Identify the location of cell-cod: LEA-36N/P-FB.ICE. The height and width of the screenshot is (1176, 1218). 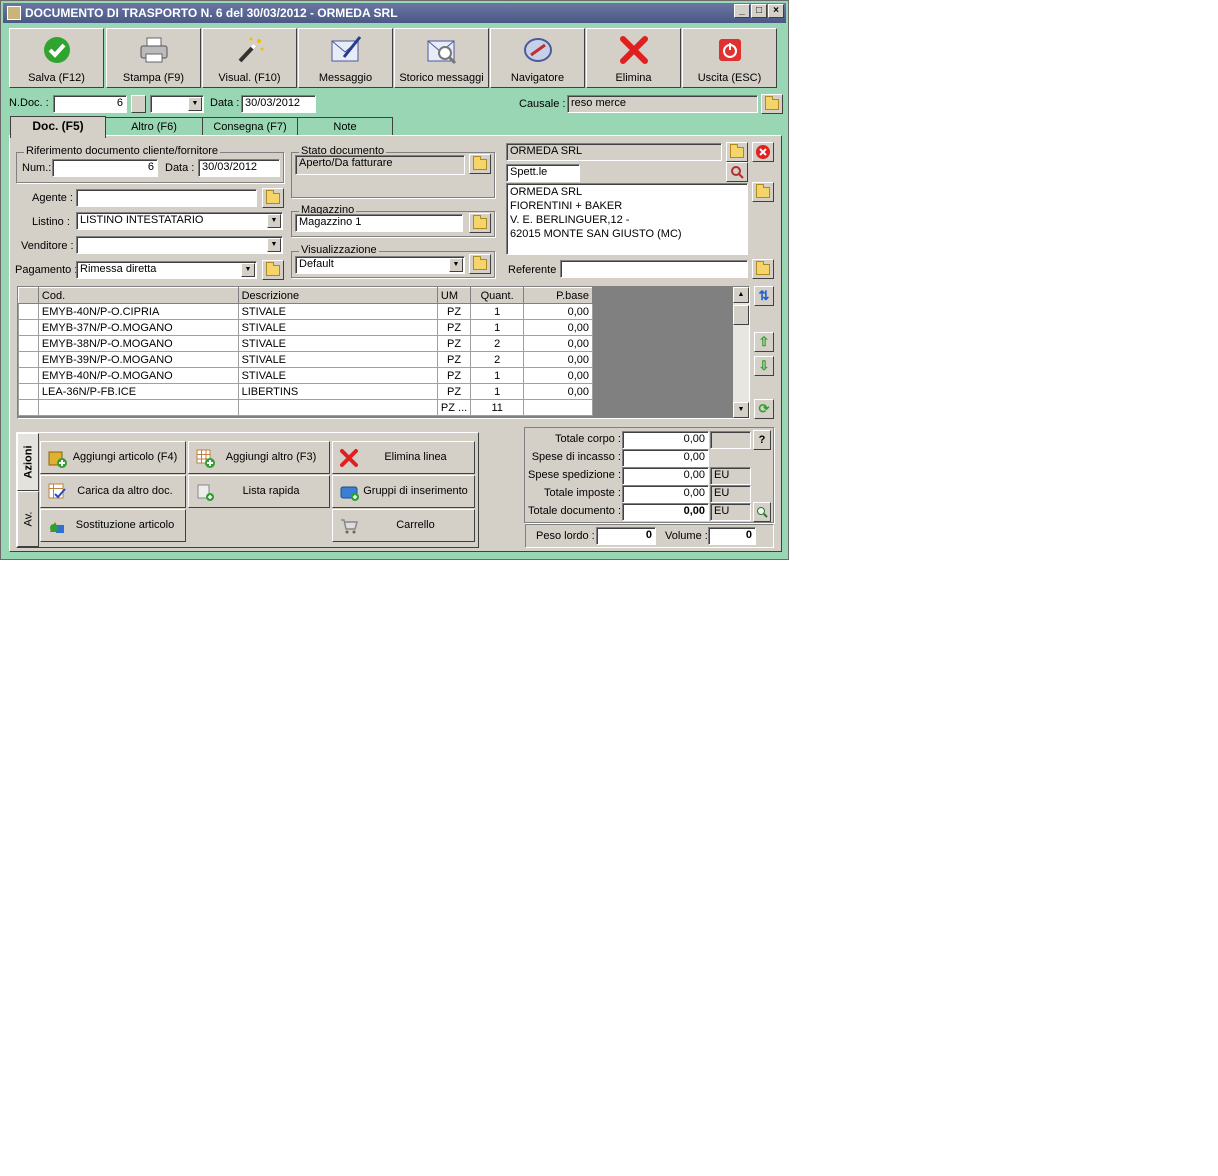
(138, 391).